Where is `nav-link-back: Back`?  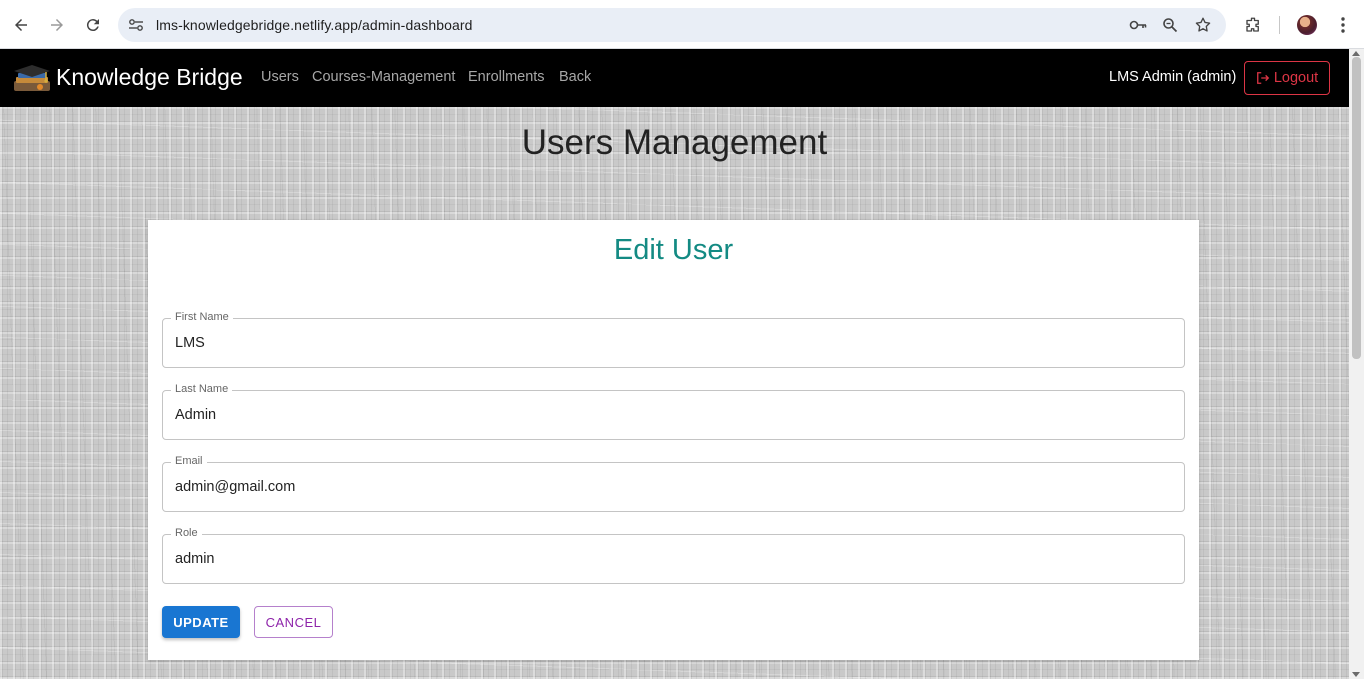 nav-link-back: Back is located at coordinates (575, 77).